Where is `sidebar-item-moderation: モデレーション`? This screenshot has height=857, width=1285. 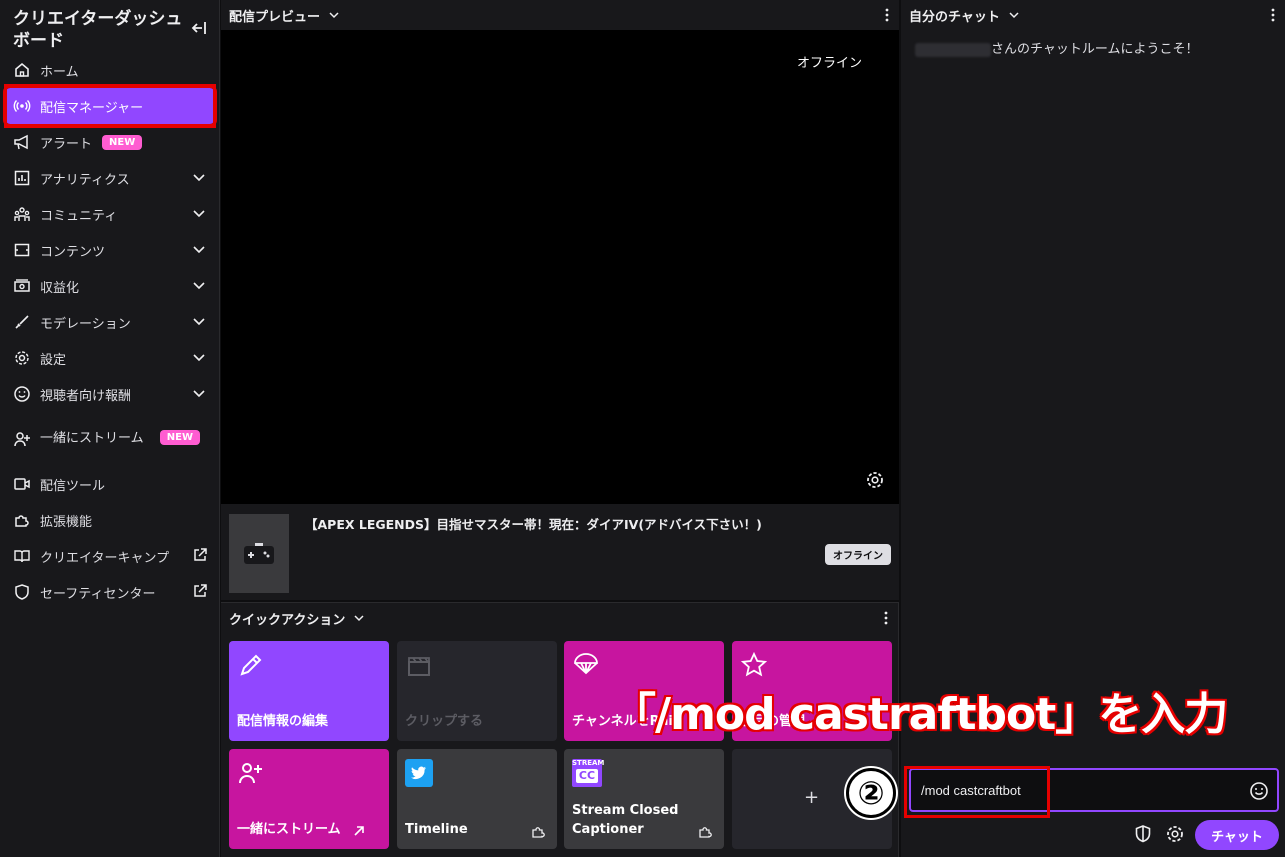
sidebar-item-moderation: モデレーション is located at coordinates (110, 322).